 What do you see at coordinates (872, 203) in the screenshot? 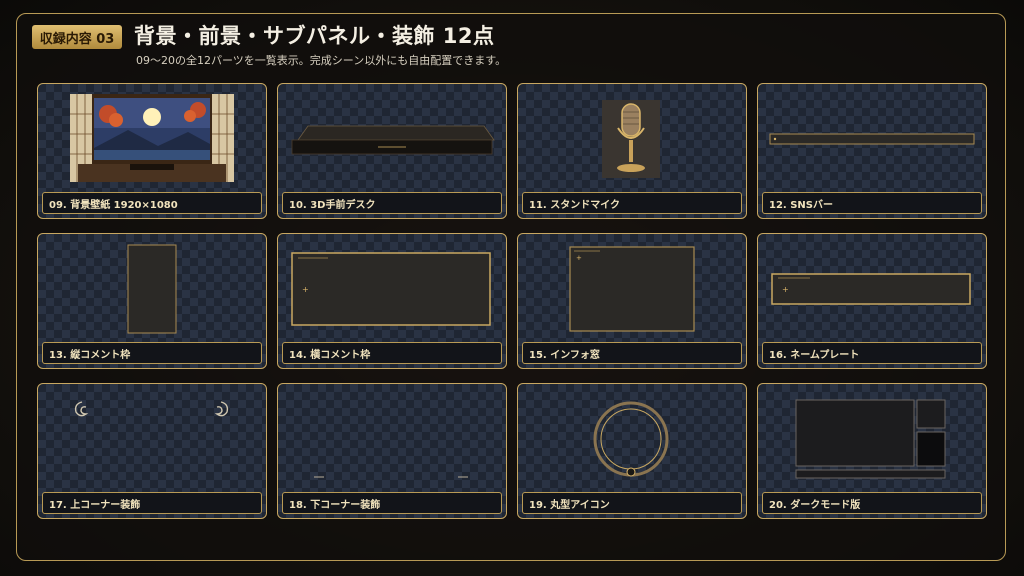
I see `card-label: 12. SNSバー` at bounding box center [872, 203].